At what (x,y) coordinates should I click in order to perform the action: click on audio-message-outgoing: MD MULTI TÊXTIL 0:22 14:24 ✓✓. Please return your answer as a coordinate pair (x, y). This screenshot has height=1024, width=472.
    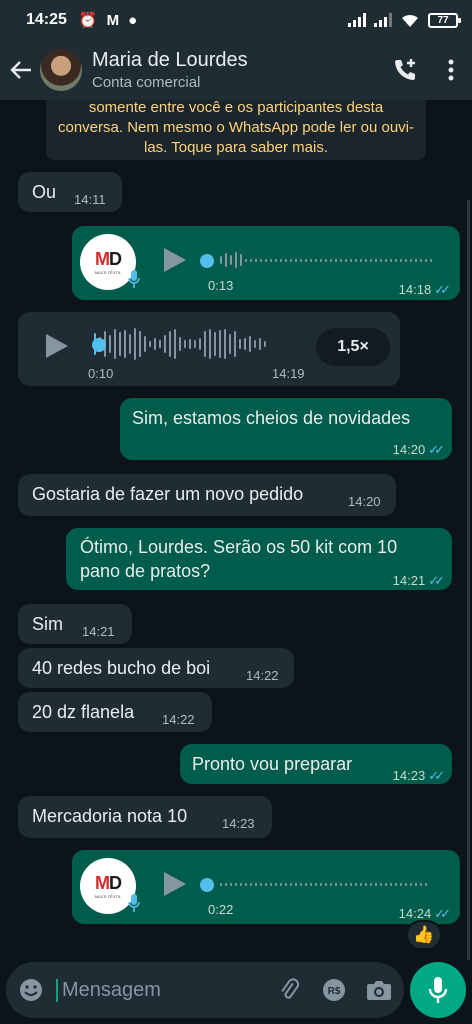
    Looking at the image, I should click on (266, 887).